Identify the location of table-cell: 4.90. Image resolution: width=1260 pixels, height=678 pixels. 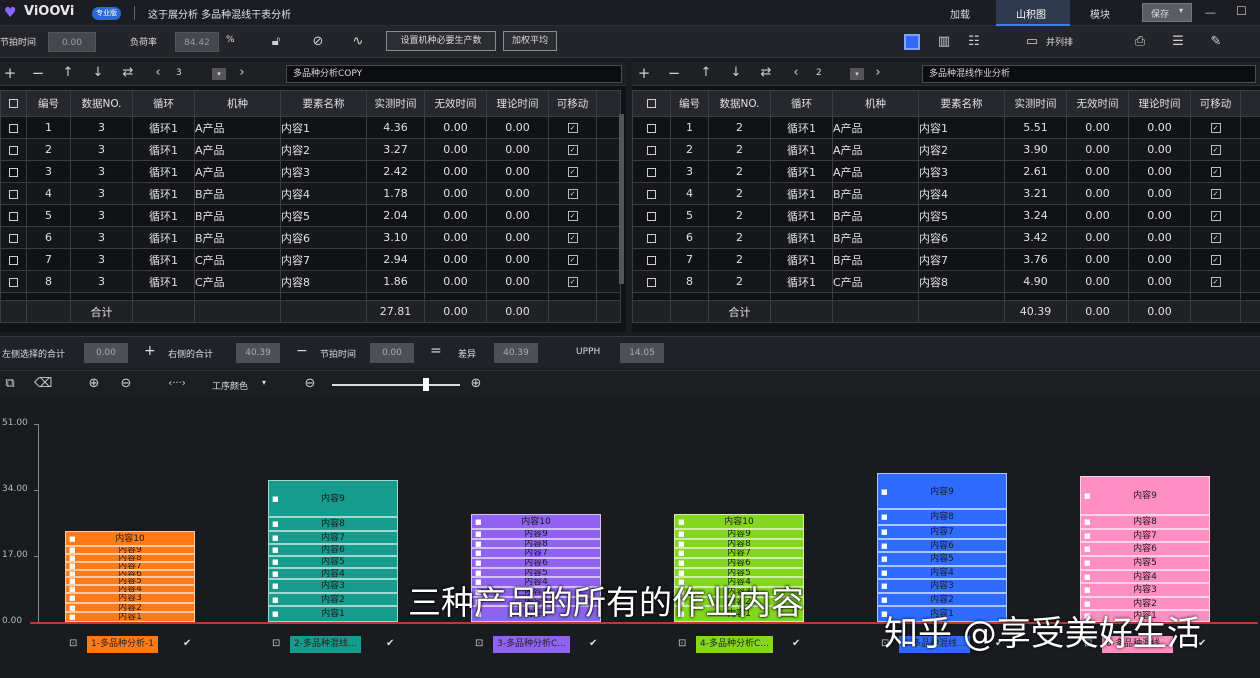
(1035, 281).